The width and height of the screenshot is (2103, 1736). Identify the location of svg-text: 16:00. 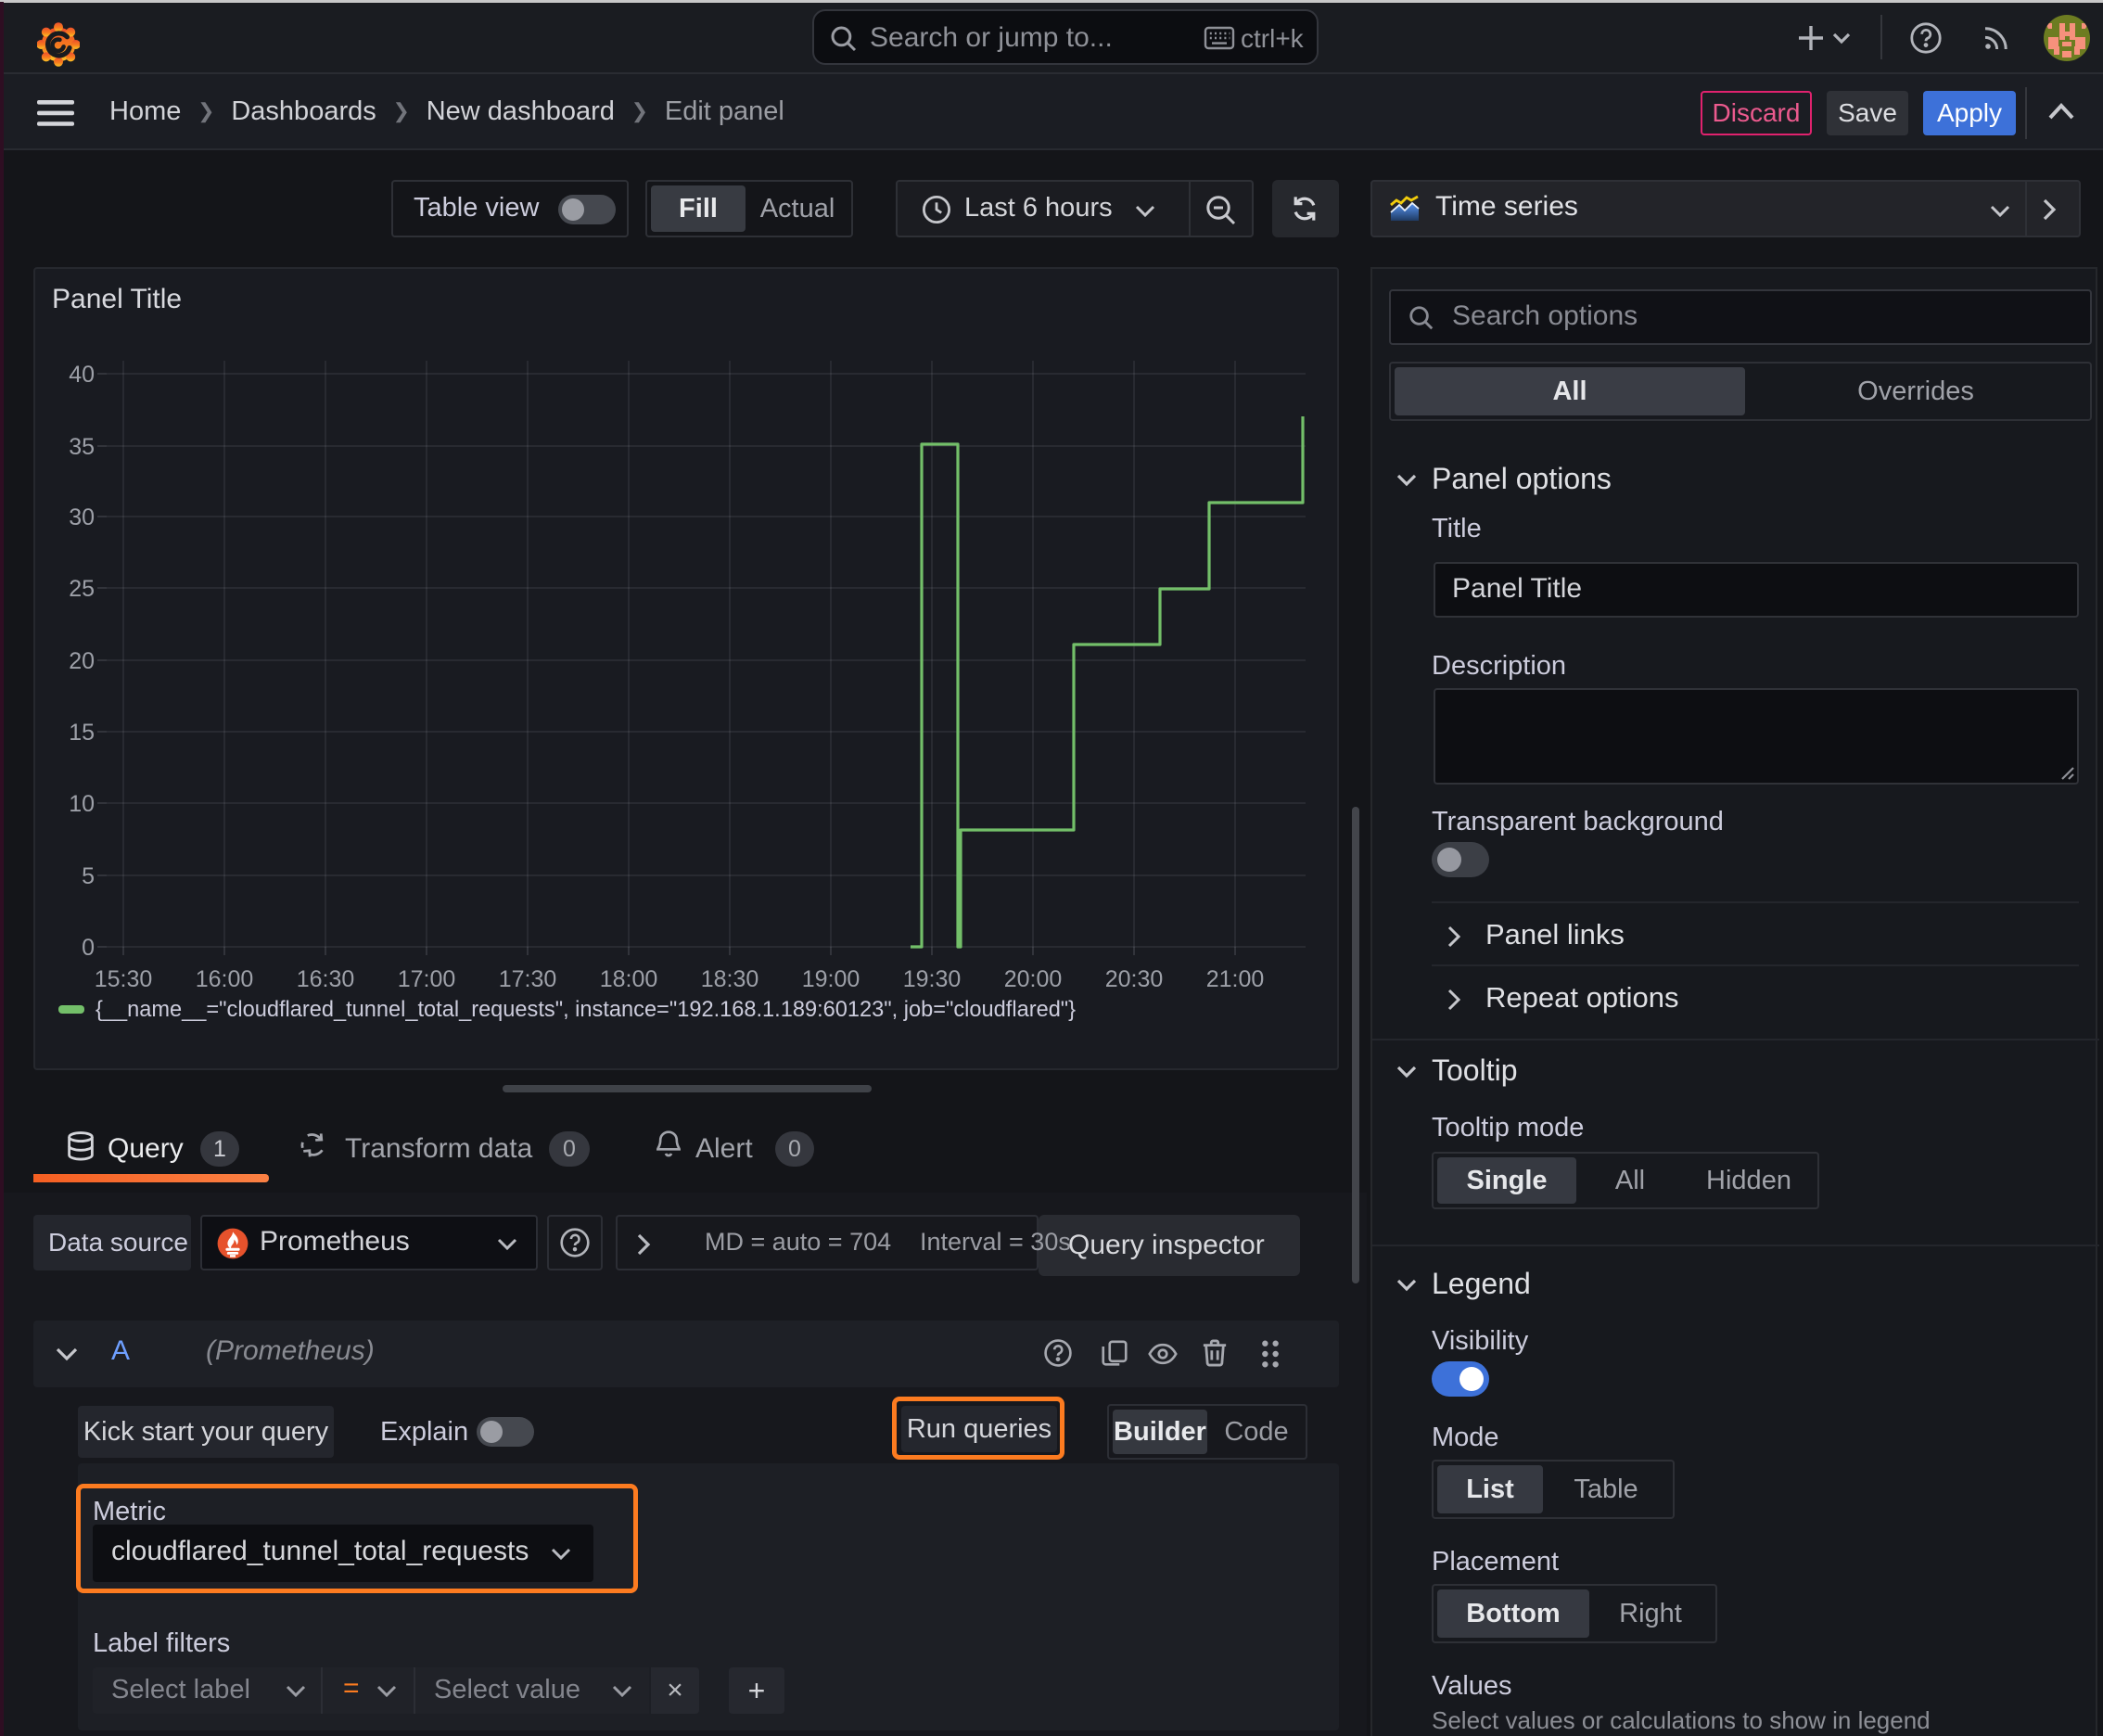
(225, 979).